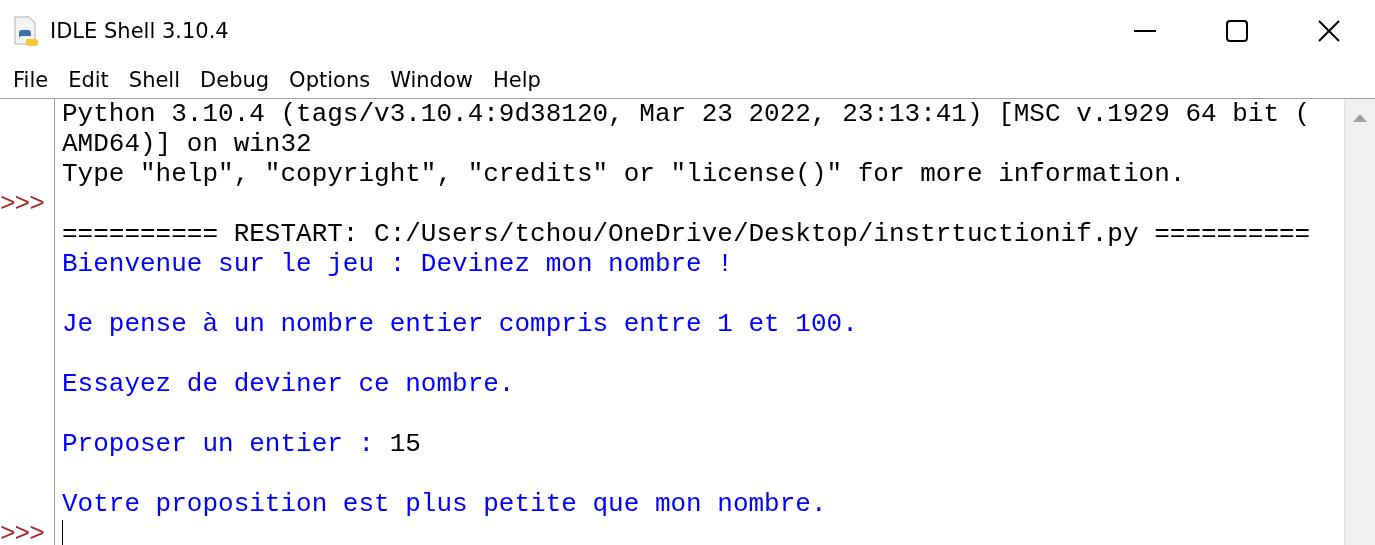 The image size is (1375, 545). I want to click on shell-line: ========== RESTART: C:/Users/tchou/OneDrive/Desktop/instrtuctionif.py ==========, so click(686, 234).